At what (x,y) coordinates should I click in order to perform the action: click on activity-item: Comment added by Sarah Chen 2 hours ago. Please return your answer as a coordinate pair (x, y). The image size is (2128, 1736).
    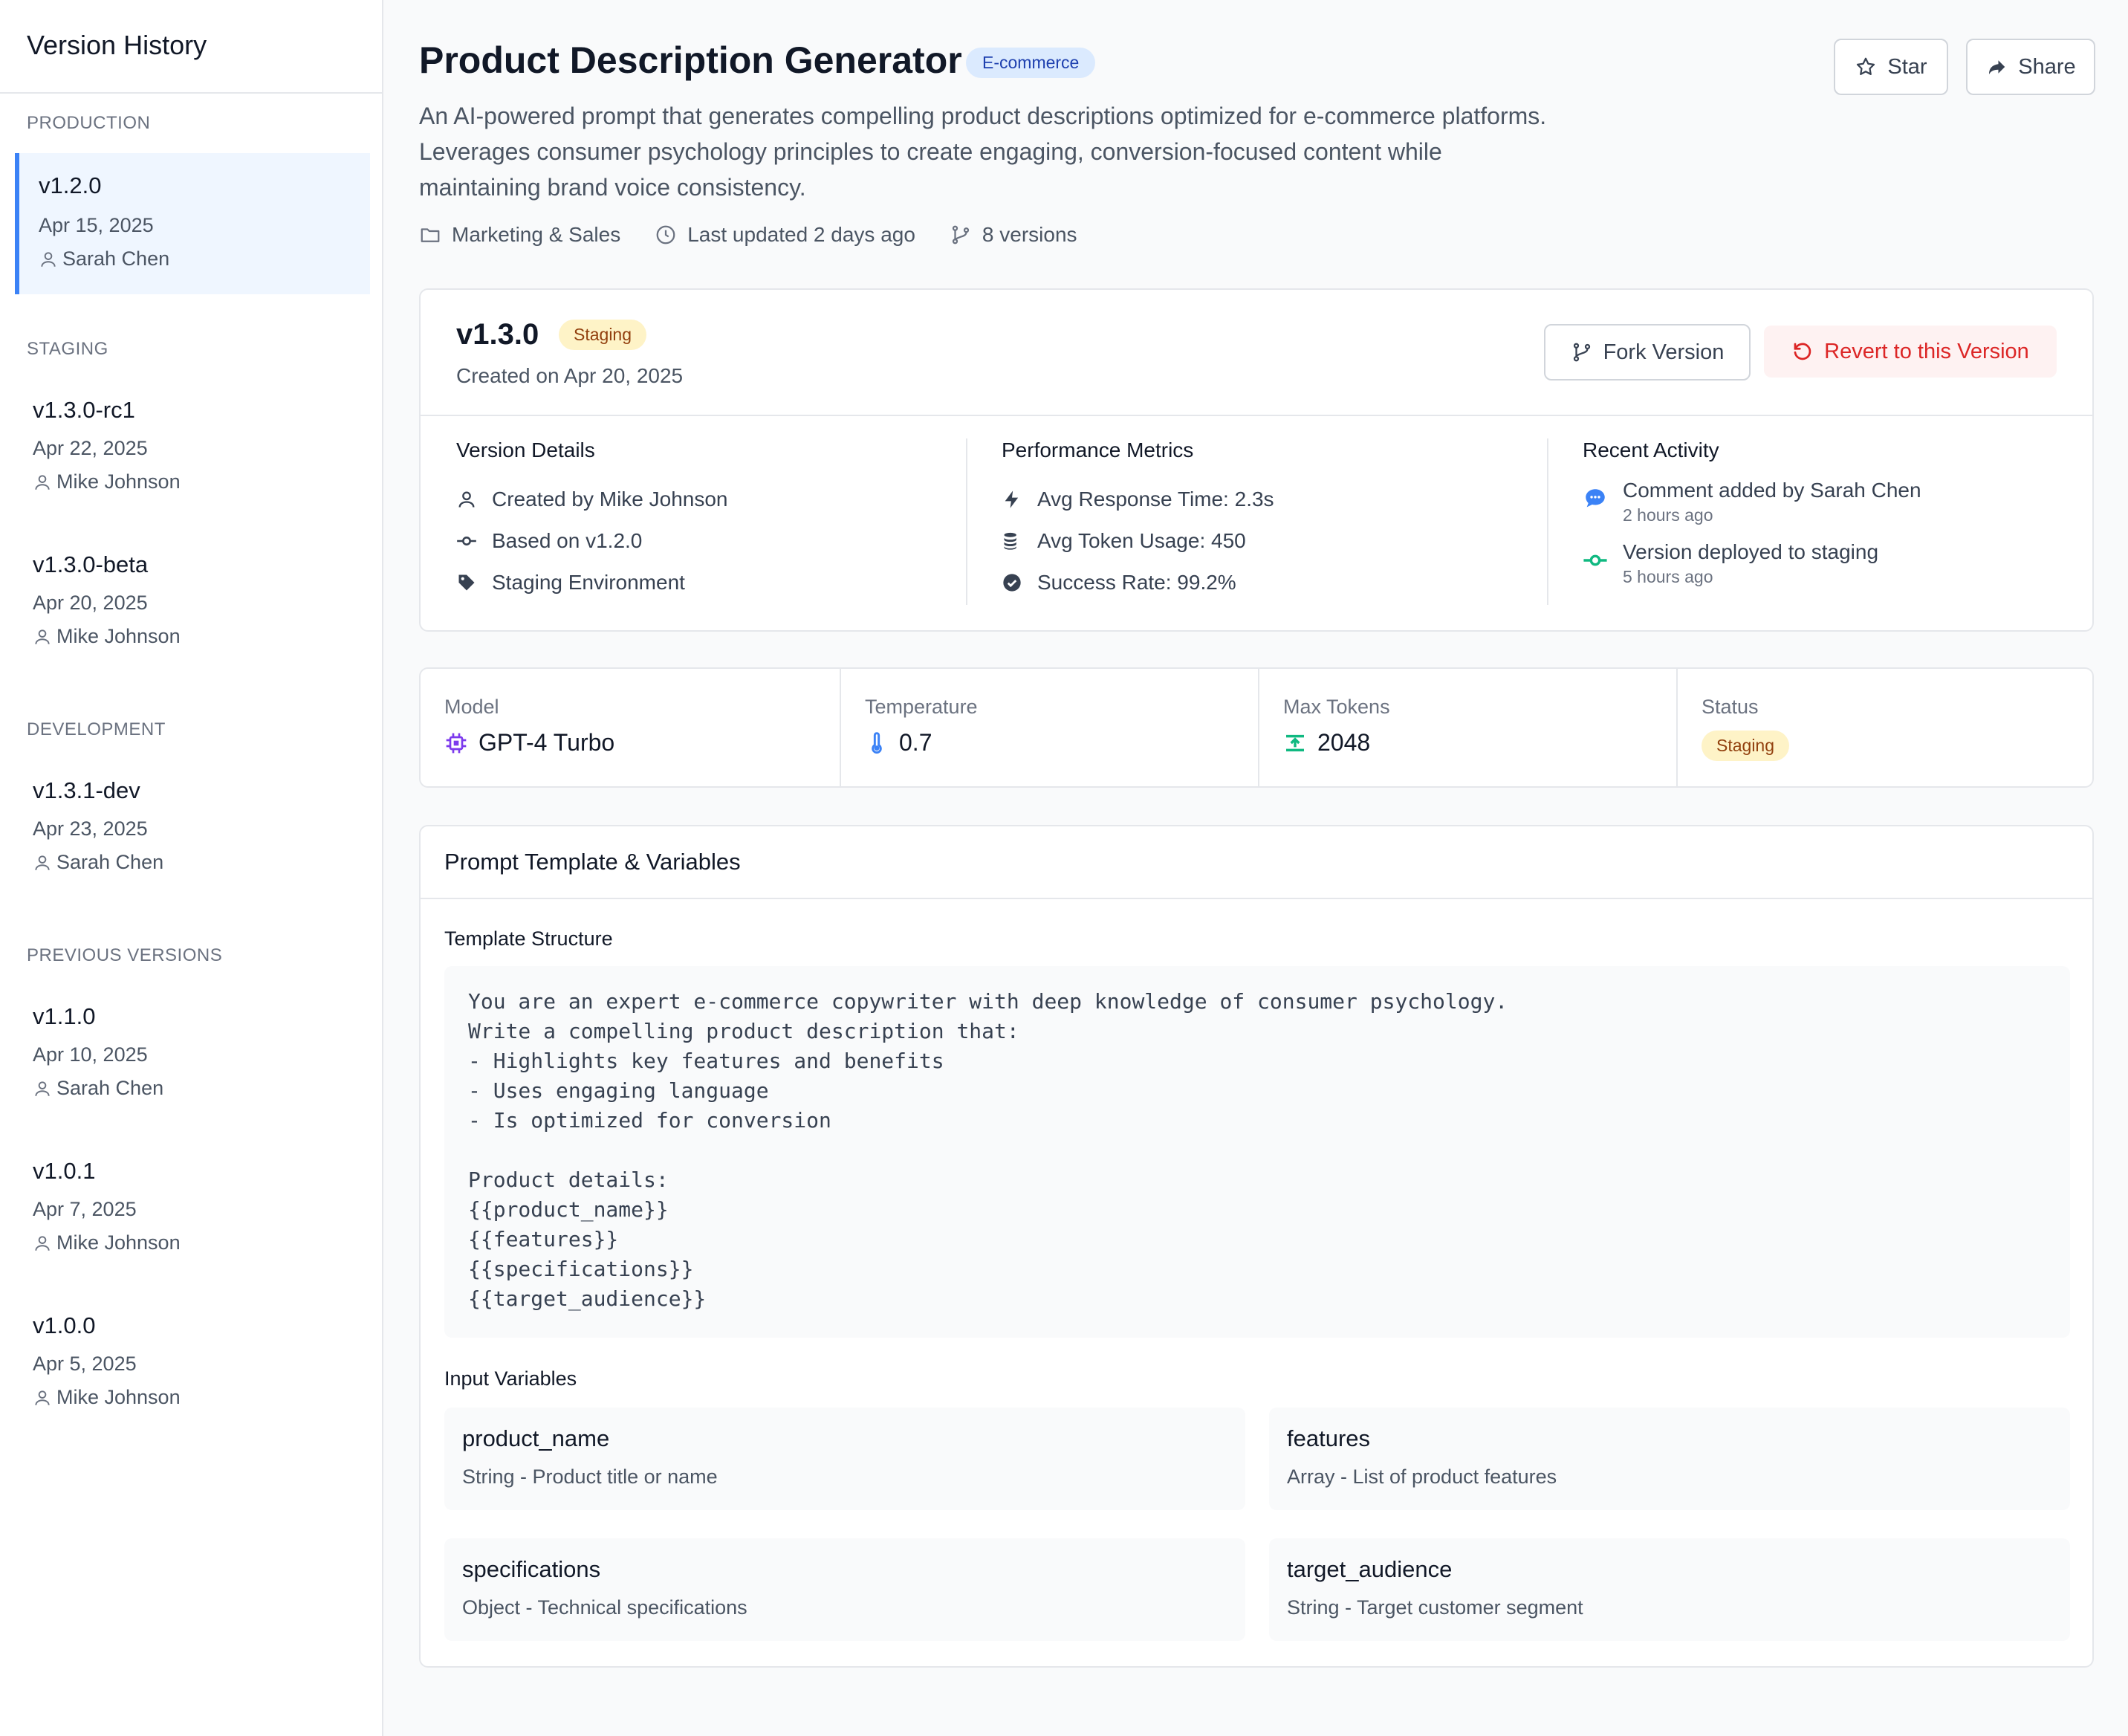
    Looking at the image, I should click on (1752, 502).